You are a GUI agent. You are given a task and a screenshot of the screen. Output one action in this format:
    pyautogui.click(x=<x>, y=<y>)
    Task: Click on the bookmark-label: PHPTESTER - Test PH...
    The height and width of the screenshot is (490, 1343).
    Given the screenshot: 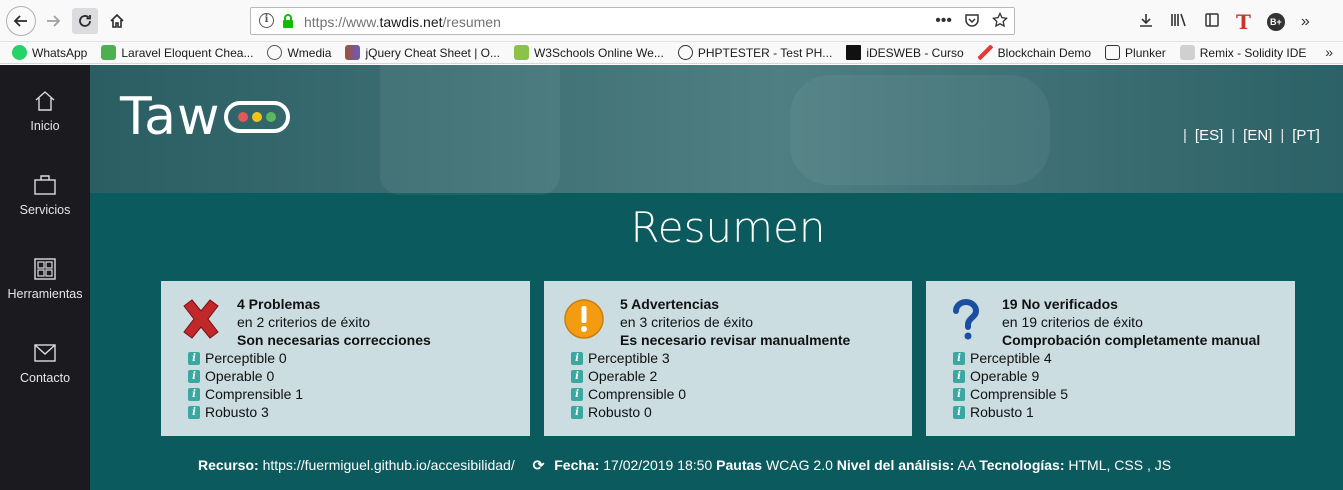 What is the action you would take?
    pyautogui.click(x=765, y=52)
    